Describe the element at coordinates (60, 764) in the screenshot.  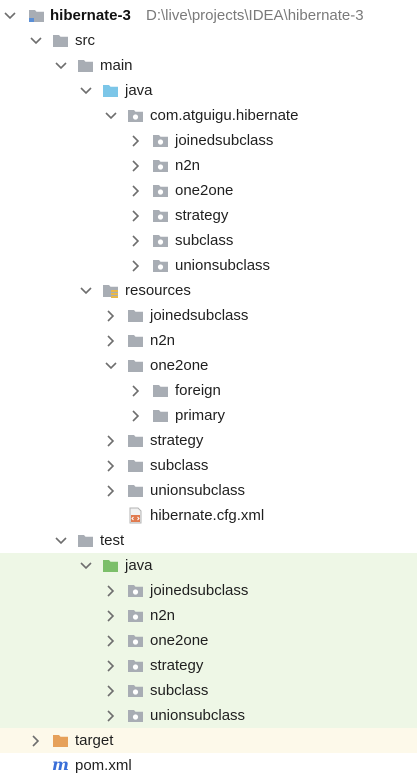
I see `maven-icon: m` at that location.